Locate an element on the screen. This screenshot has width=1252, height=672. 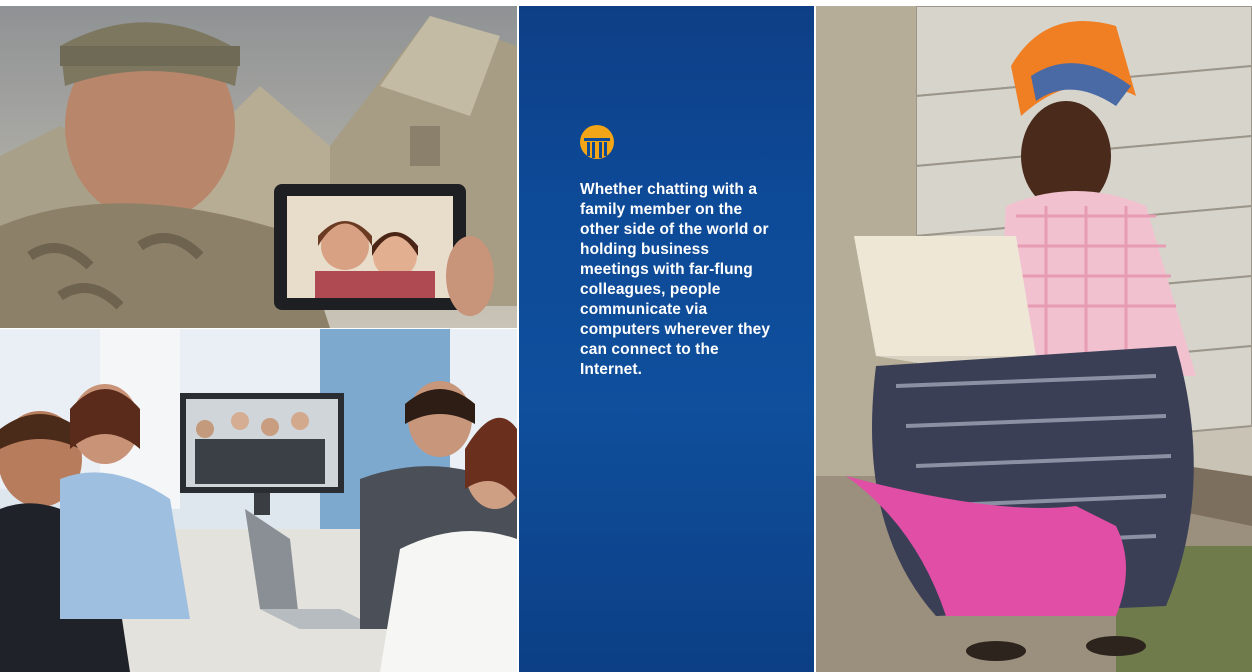
columns-building-icon is located at coordinates (597, 142).